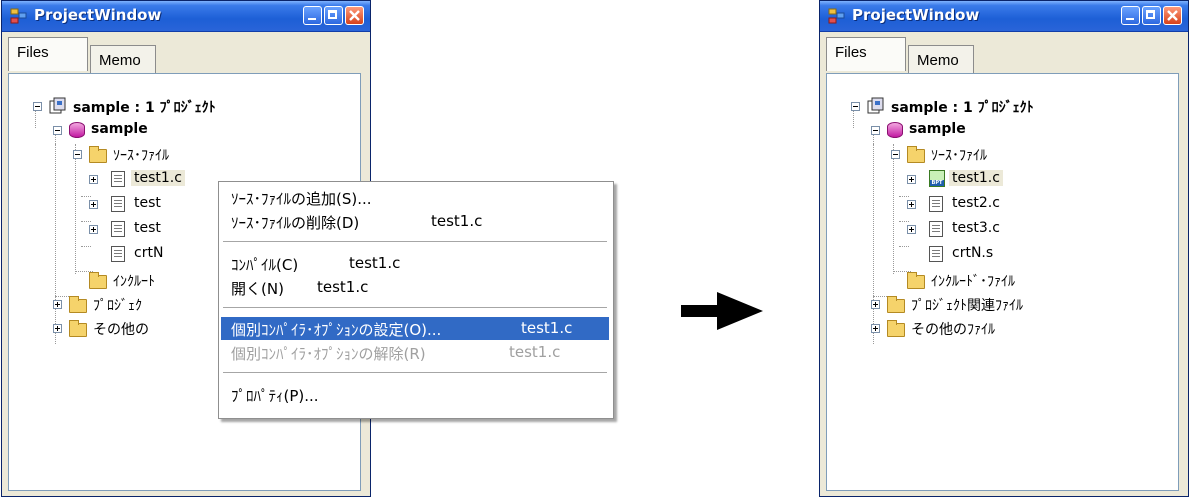 The image size is (1191, 499). I want to click on tree-item-label: test2.c, so click(976, 203).